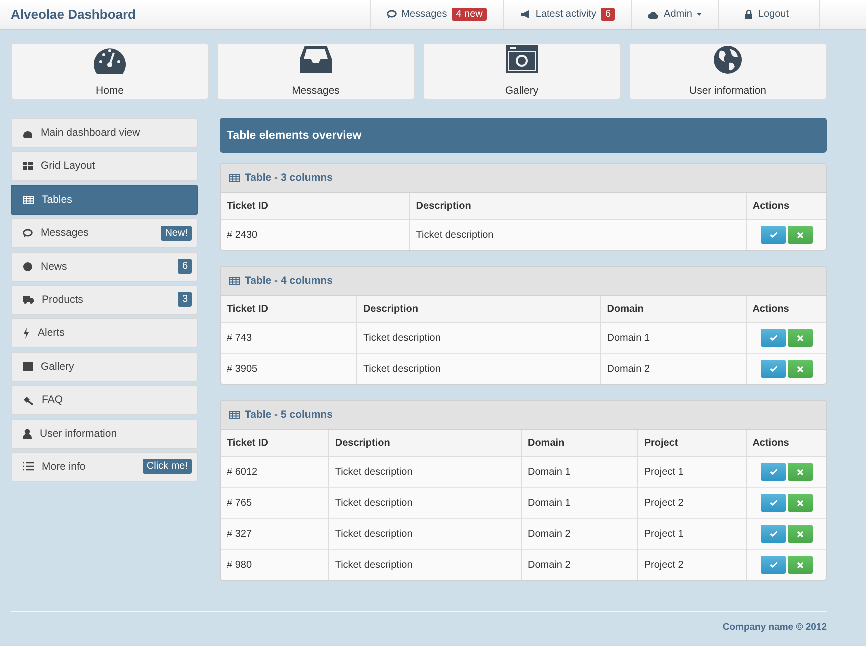  What do you see at coordinates (436, 14) in the screenshot?
I see `nav-link: Messages 4 new` at bounding box center [436, 14].